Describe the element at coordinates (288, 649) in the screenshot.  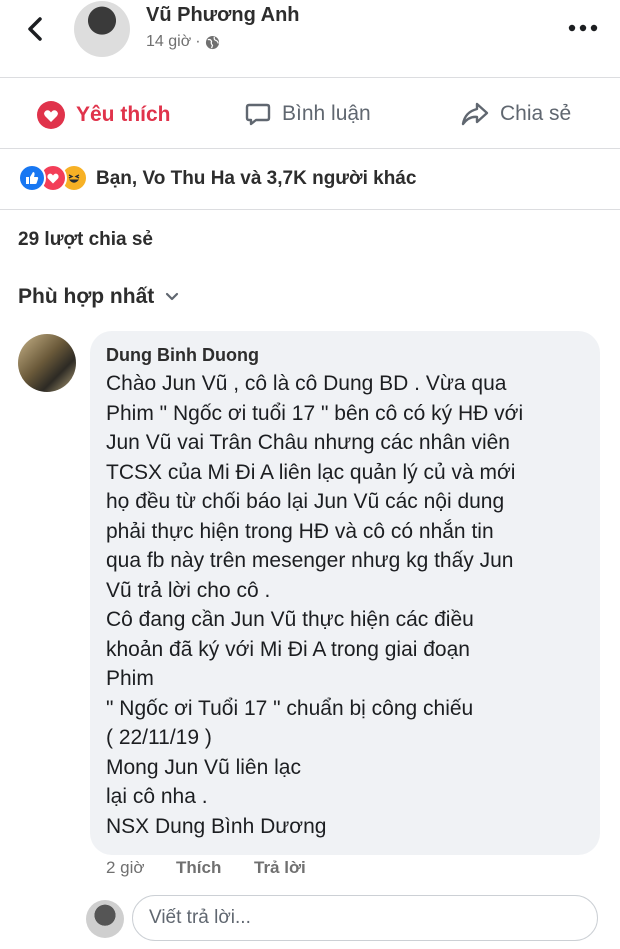
I see `comment-line: khoản đã ký với Mi Đi A trong giai đoạn` at that location.